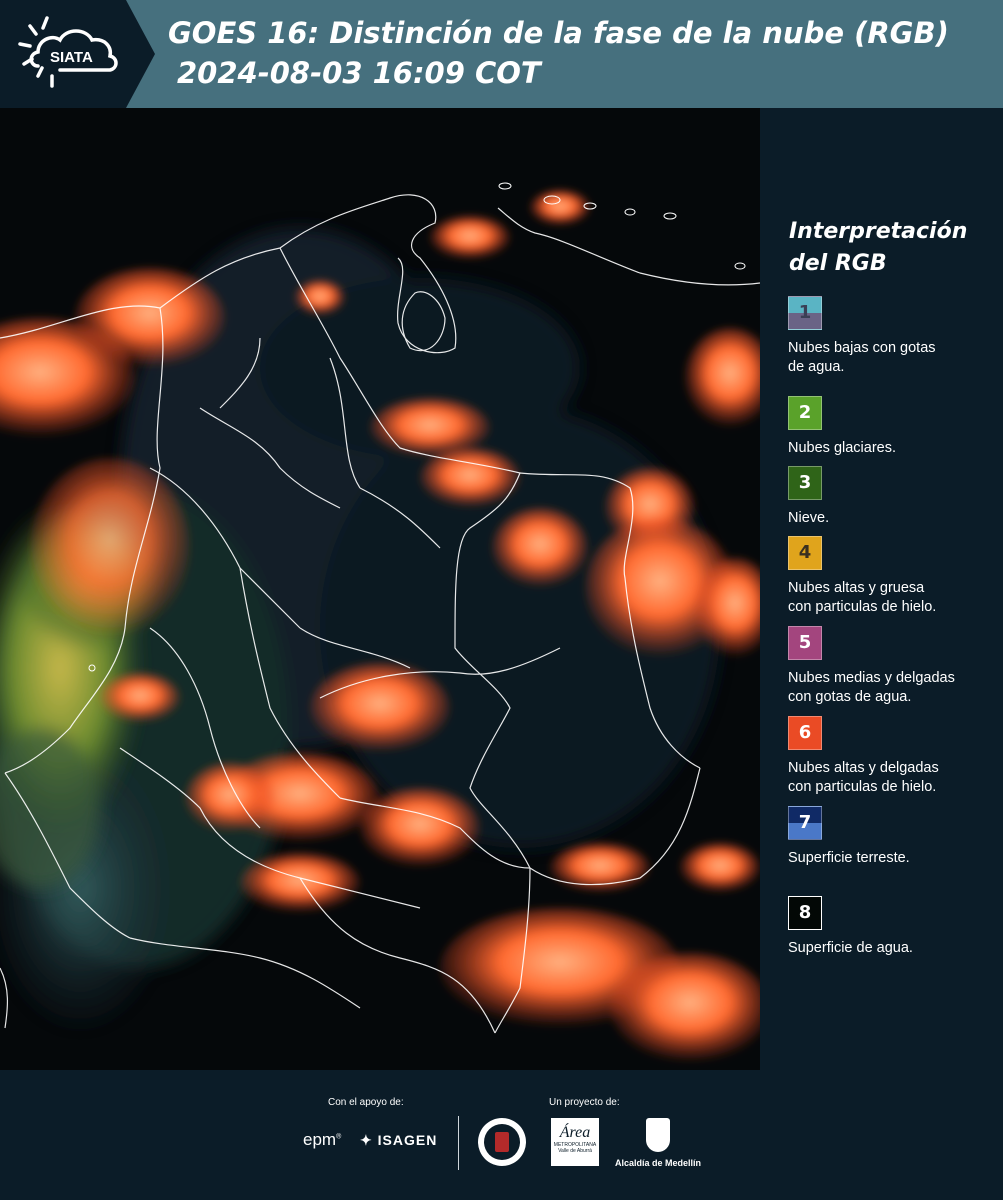 Image resolution: width=1003 pixels, height=1200 pixels. I want to click on legend-swatch-number: 6, so click(805, 732).